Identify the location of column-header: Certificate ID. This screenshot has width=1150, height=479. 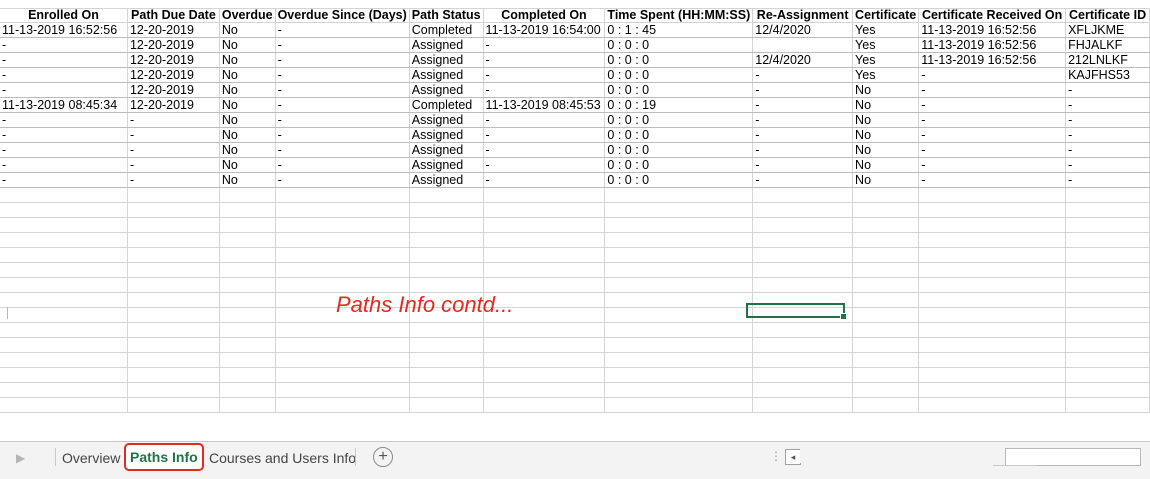
(1107, 15).